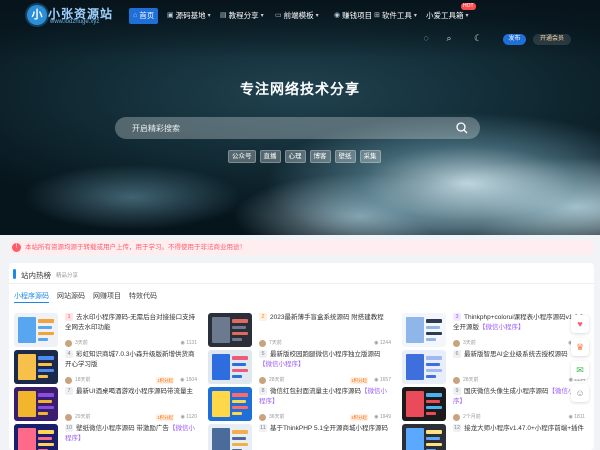 This screenshot has width=600, height=450. What do you see at coordinates (270, 156) in the screenshot?
I see `tag-item: 直播` at bounding box center [270, 156].